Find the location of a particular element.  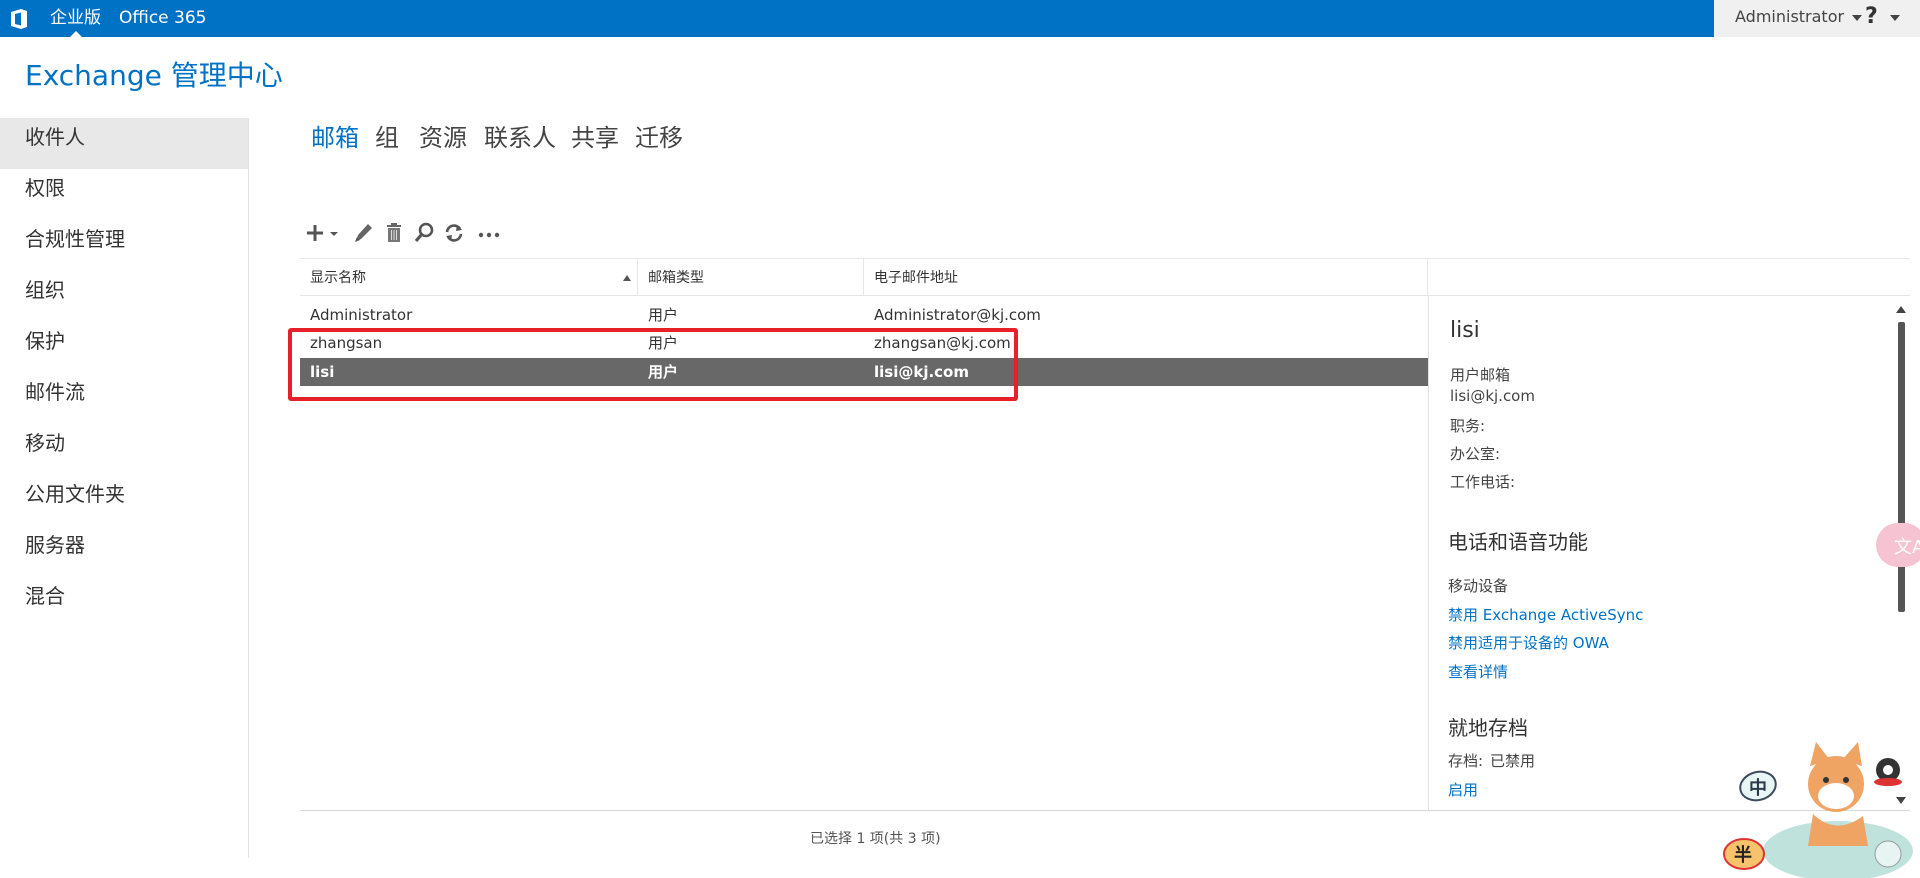

nav-item-public-folders: 公用文件夹 is located at coordinates (124, 500).